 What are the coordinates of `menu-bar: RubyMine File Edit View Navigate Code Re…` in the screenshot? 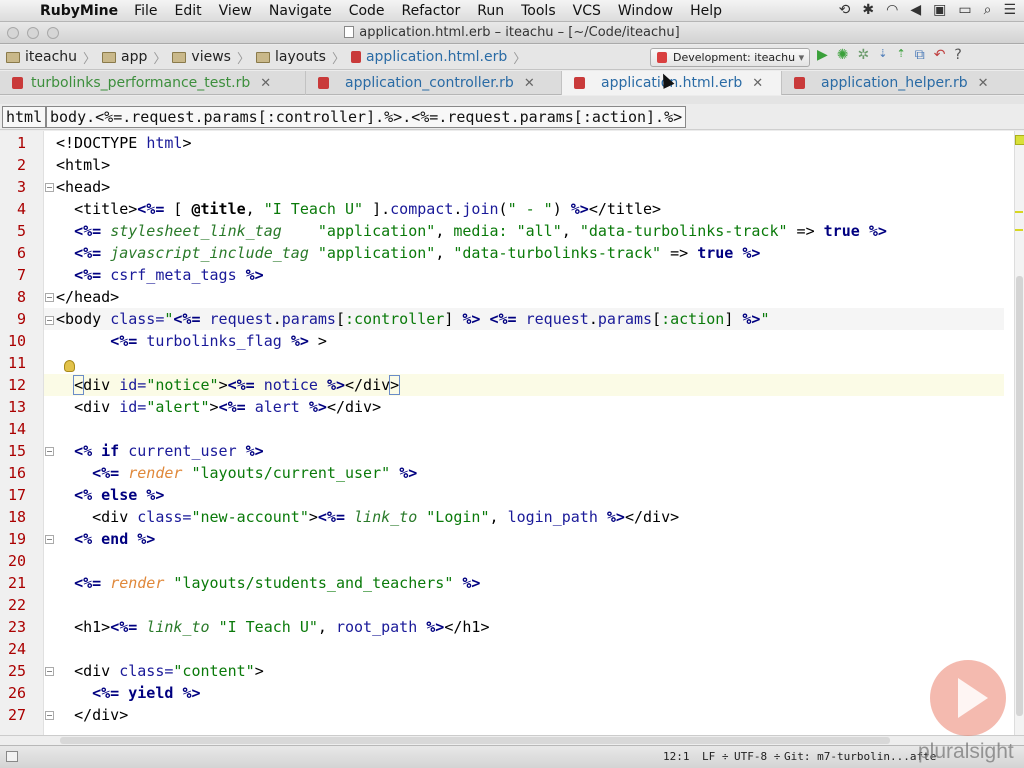 It's located at (512, 11).